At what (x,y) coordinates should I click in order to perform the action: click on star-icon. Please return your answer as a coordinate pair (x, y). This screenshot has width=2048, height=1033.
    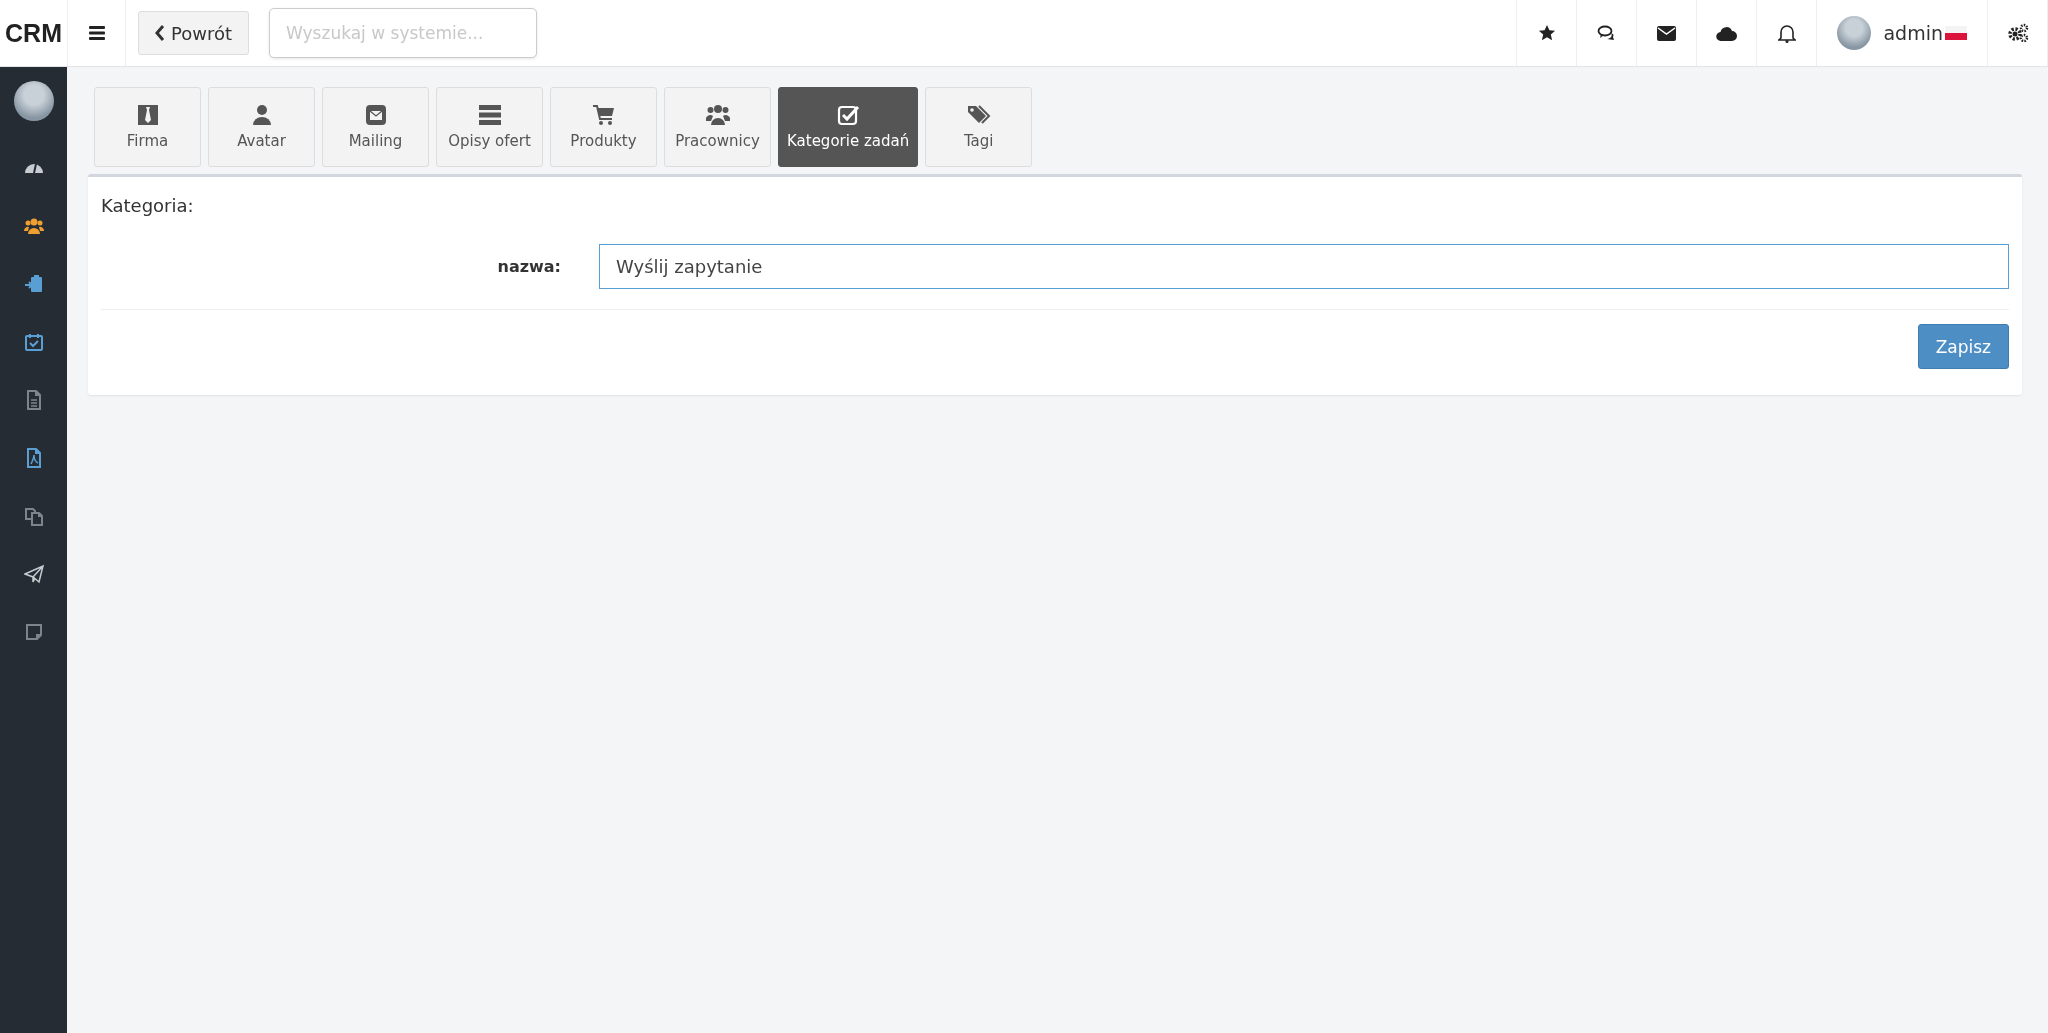
    Looking at the image, I should click on (1546, 33).